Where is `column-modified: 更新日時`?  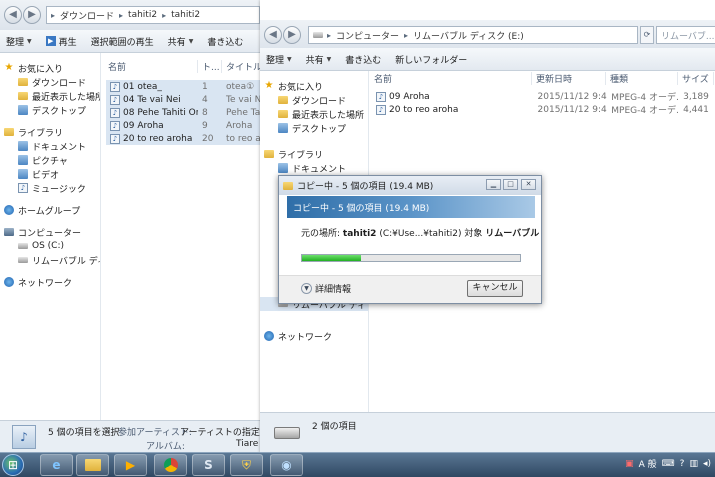 column-modified: 更新日時 is located at coordinates (569, 78).